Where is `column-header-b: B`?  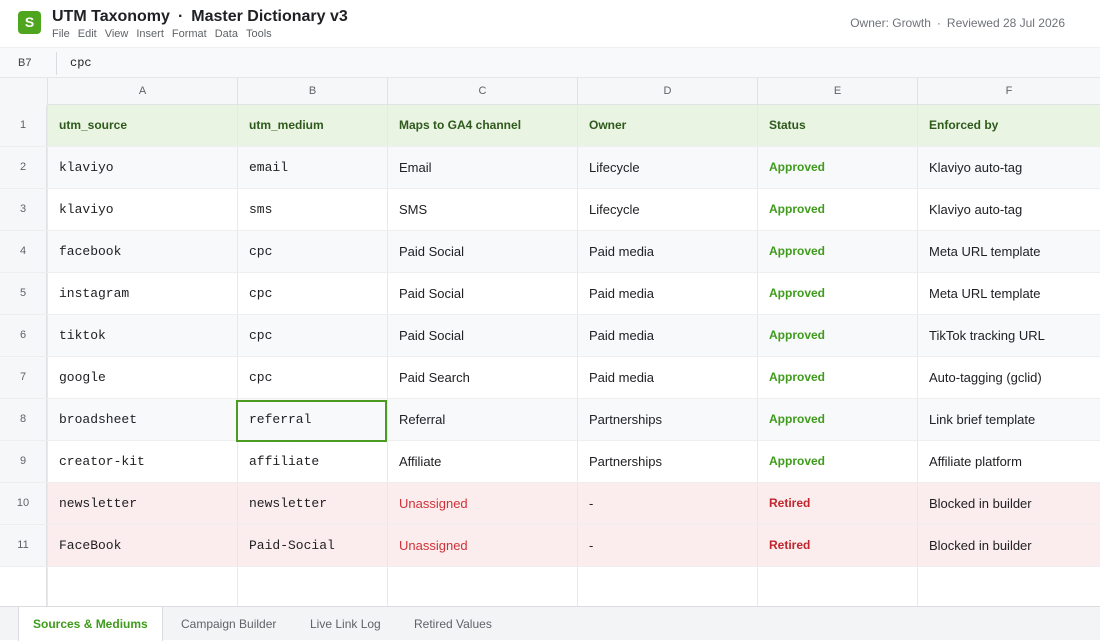 column-header-b: B is located at coordinates (312, 91).